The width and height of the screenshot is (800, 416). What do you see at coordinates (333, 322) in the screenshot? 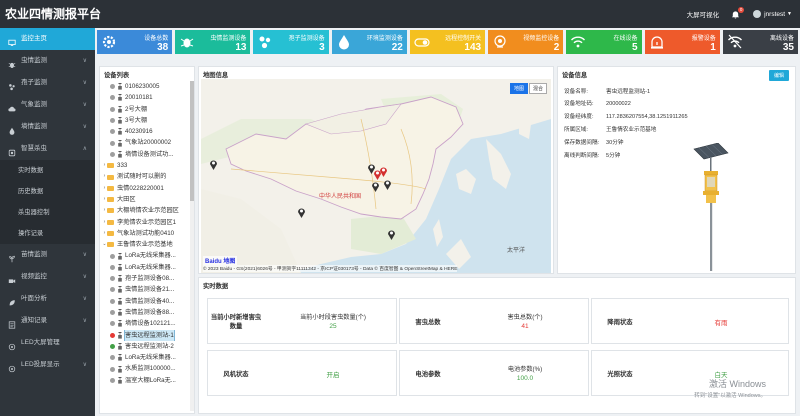
I see `box-metric: 当前小时段害虫数量(个) 25` at bounding box center [333, 322].